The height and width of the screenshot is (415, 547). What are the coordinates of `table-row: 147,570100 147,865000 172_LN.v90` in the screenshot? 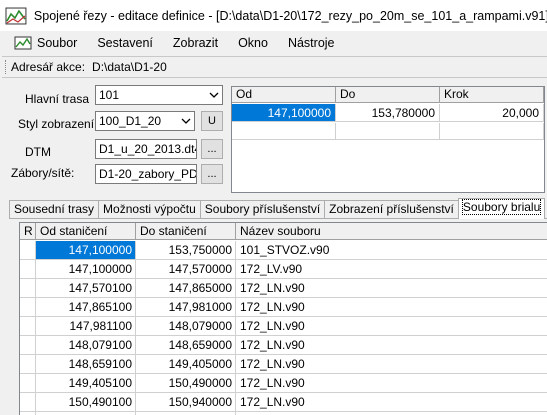 It's located at (283, 288).